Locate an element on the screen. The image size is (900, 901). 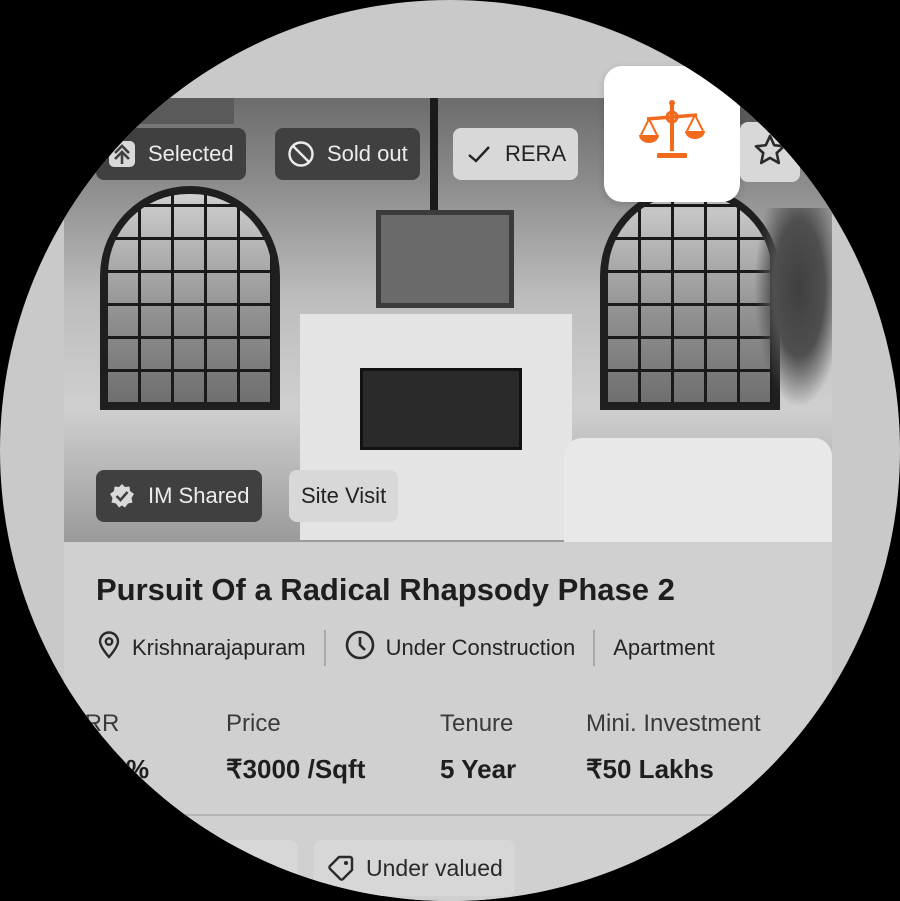
im-shared-label: IM Shared is located at coordinates (199, 495).